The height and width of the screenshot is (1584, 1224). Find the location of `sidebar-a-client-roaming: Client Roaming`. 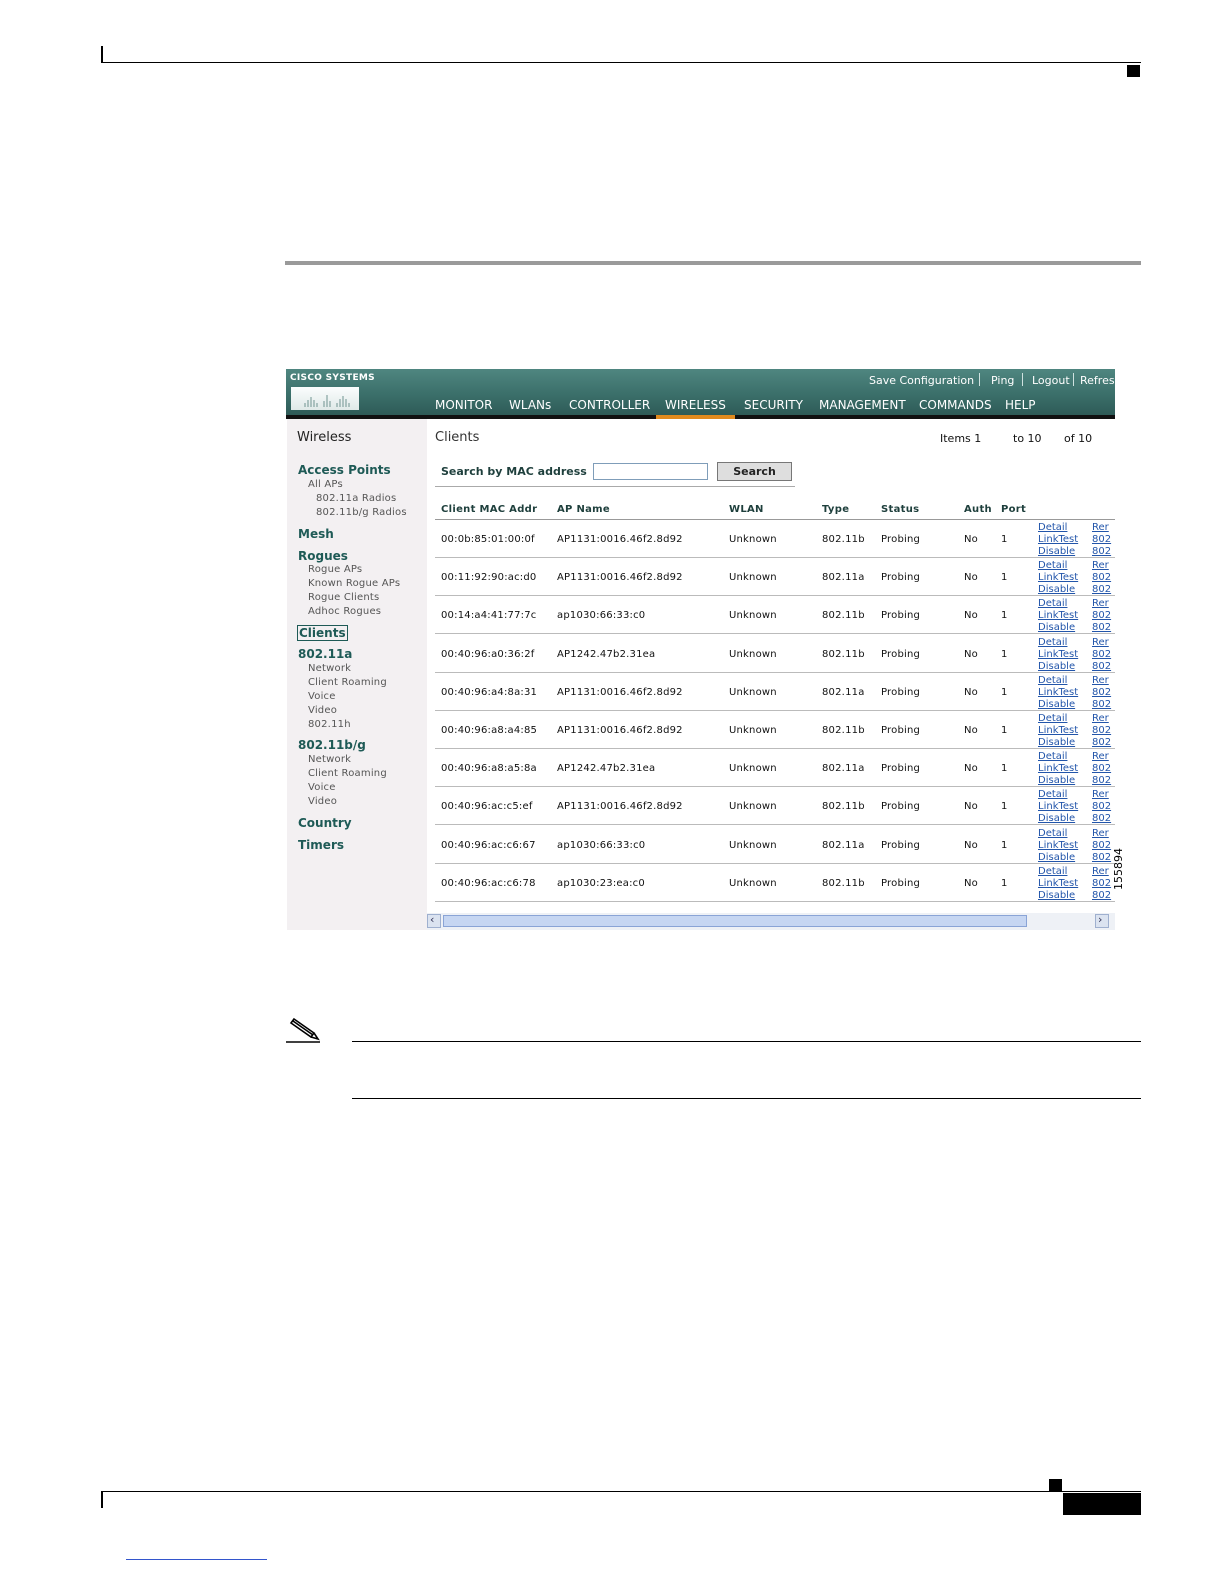

sidebar-a-client-roaming: Client Roaming is located at coordinates (347, 682).